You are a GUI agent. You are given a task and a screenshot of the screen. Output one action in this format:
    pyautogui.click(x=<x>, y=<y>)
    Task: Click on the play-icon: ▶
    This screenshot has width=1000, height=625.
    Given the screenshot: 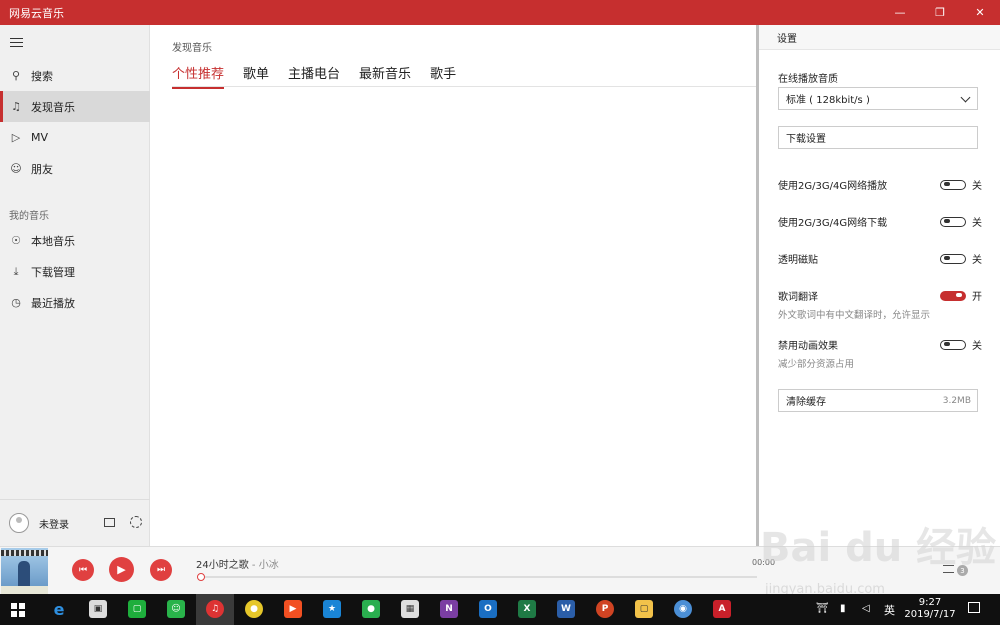 What is the action you would take?
    pyautogui.click(x=121, y=569)
    